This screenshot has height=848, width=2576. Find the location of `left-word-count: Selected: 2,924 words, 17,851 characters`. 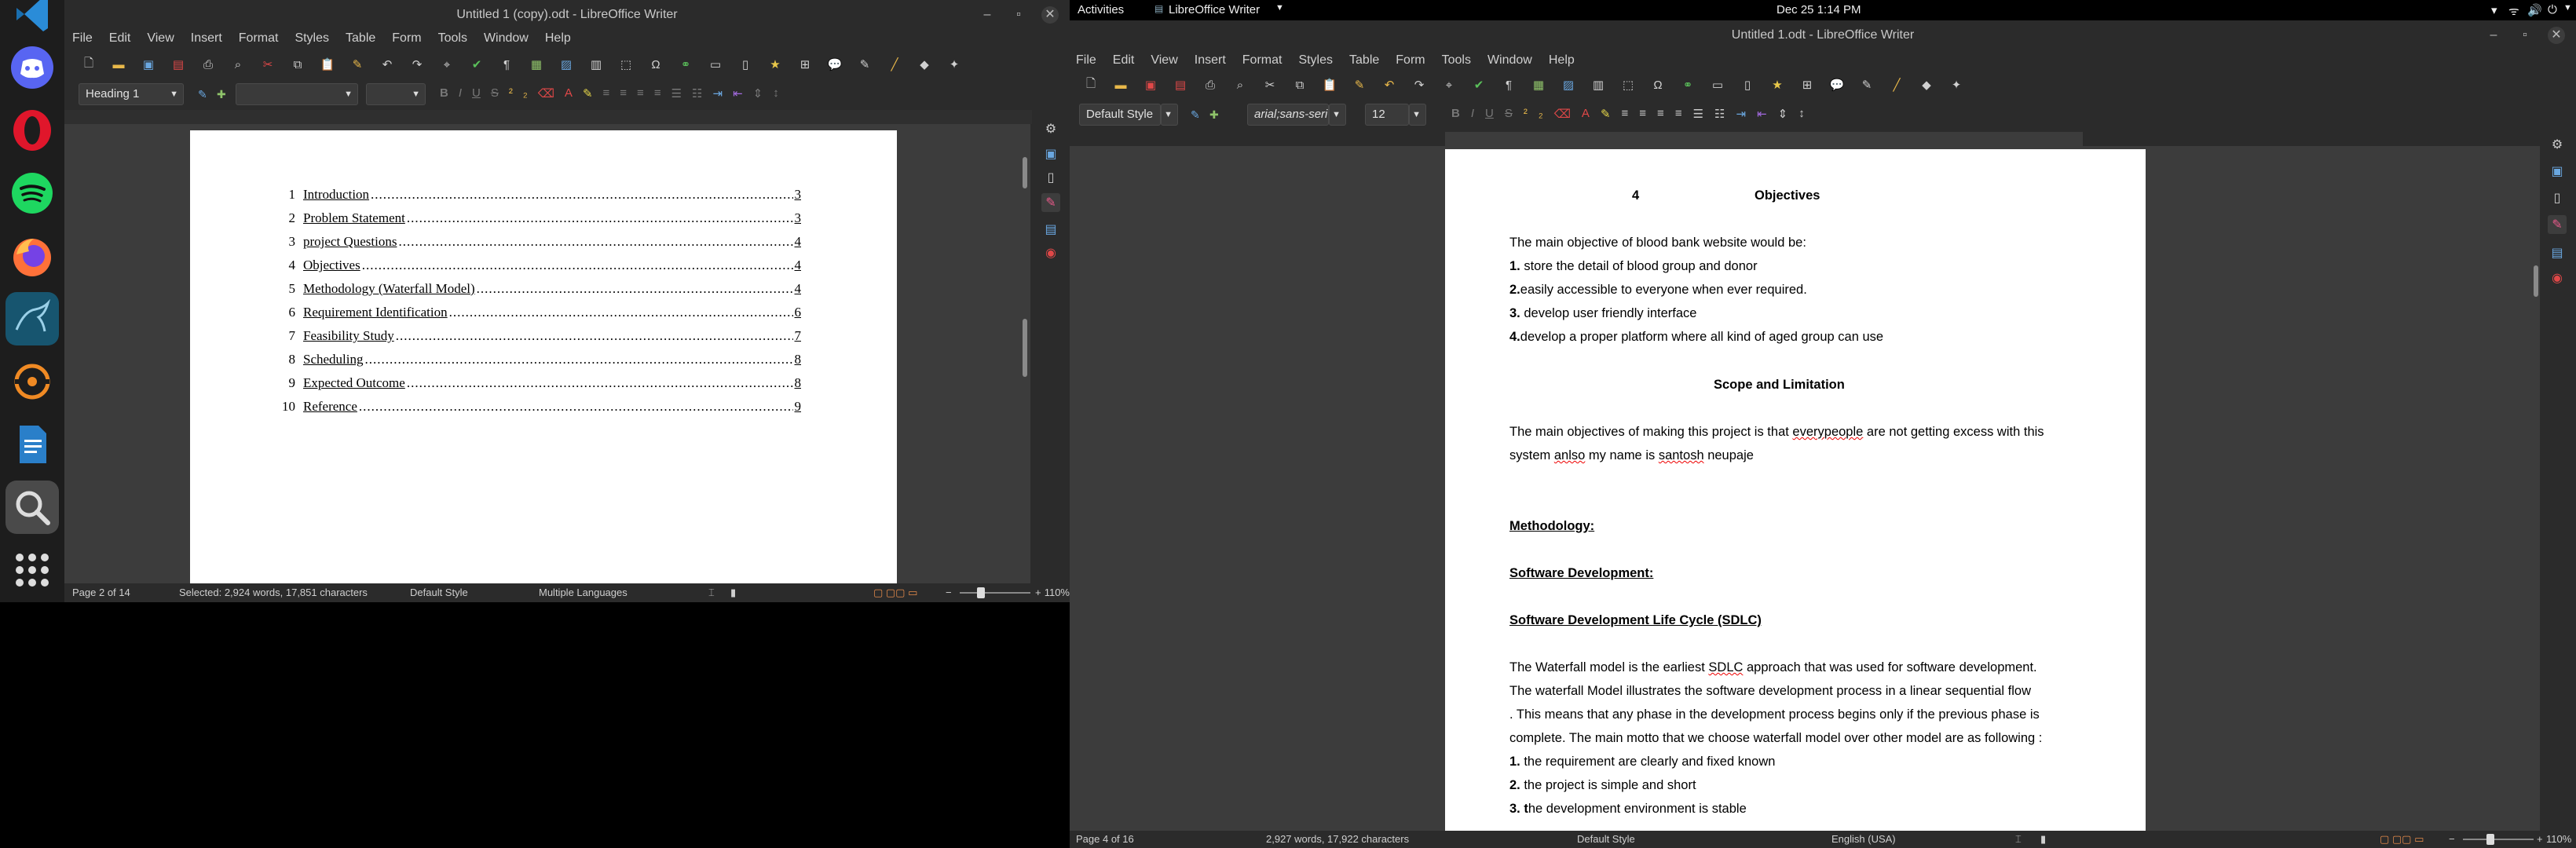

left-word-count: Selected: 2,924 words, 17,851 characters is located at coordinates (274, 593).